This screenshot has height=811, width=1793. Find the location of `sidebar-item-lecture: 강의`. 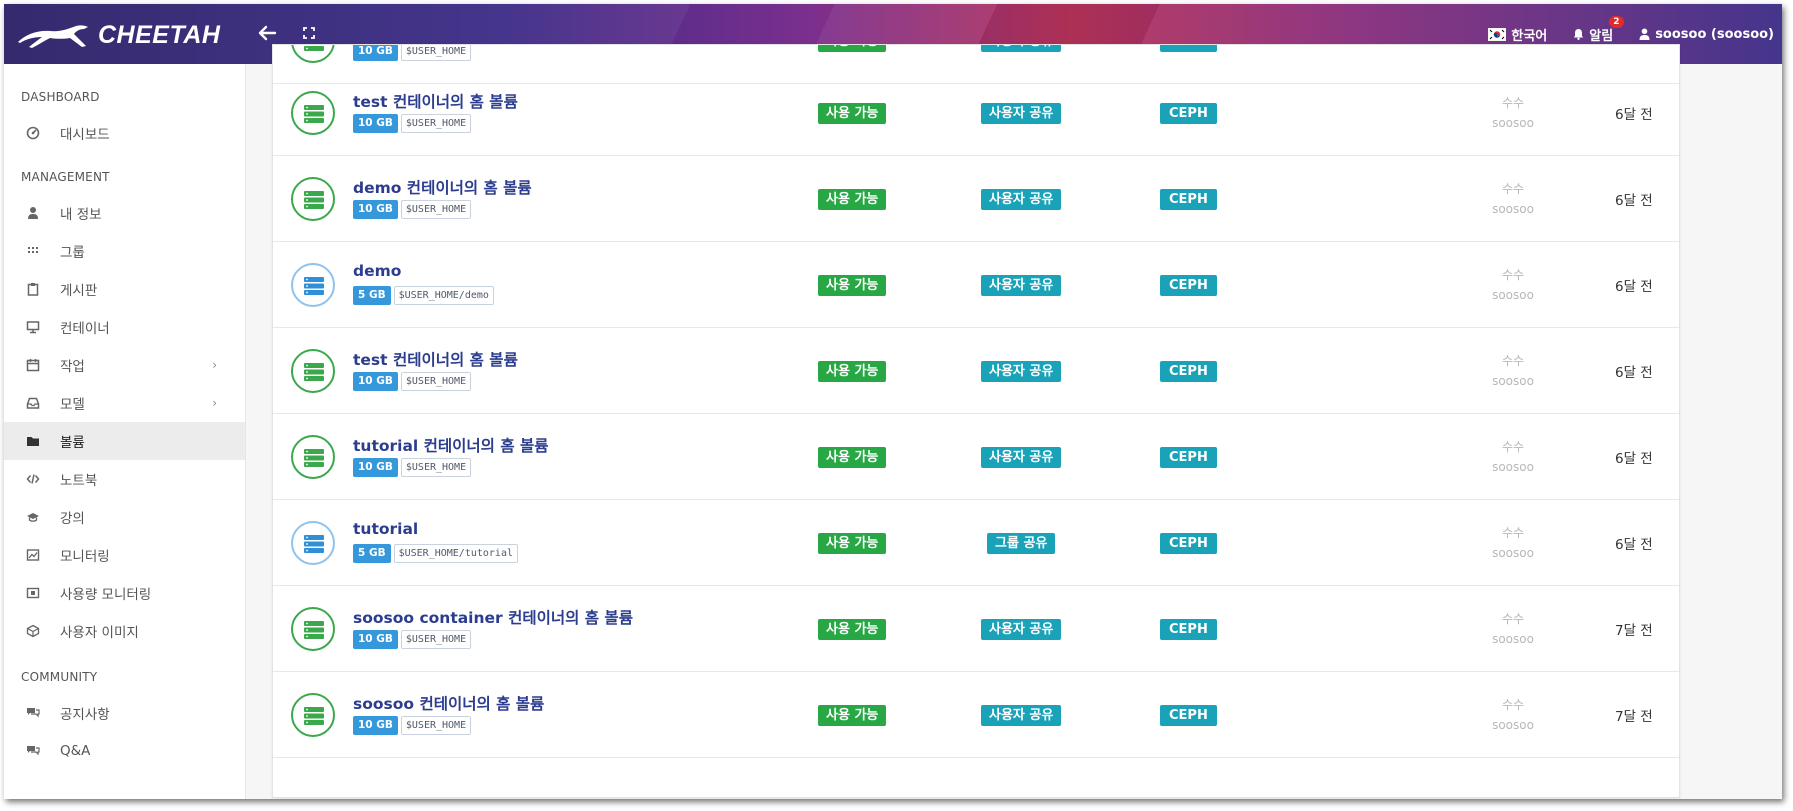

sidebar-item-lecture: 강의 is located at coordinates (124, 517).